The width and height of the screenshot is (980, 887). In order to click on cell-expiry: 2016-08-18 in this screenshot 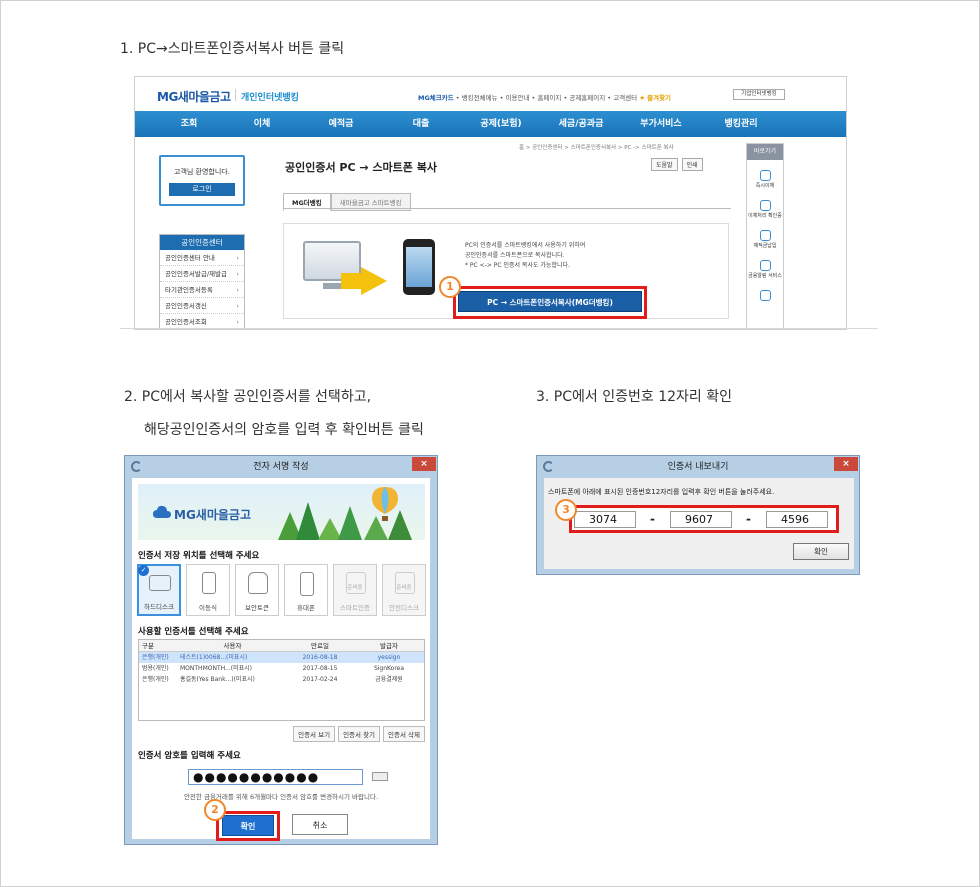, I will do `click(320, 657)`.